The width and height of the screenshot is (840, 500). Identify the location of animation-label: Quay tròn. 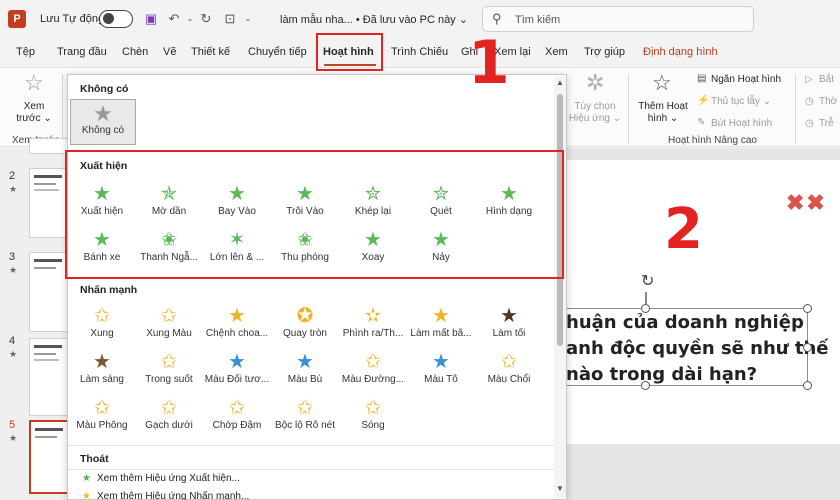
(305, 333).